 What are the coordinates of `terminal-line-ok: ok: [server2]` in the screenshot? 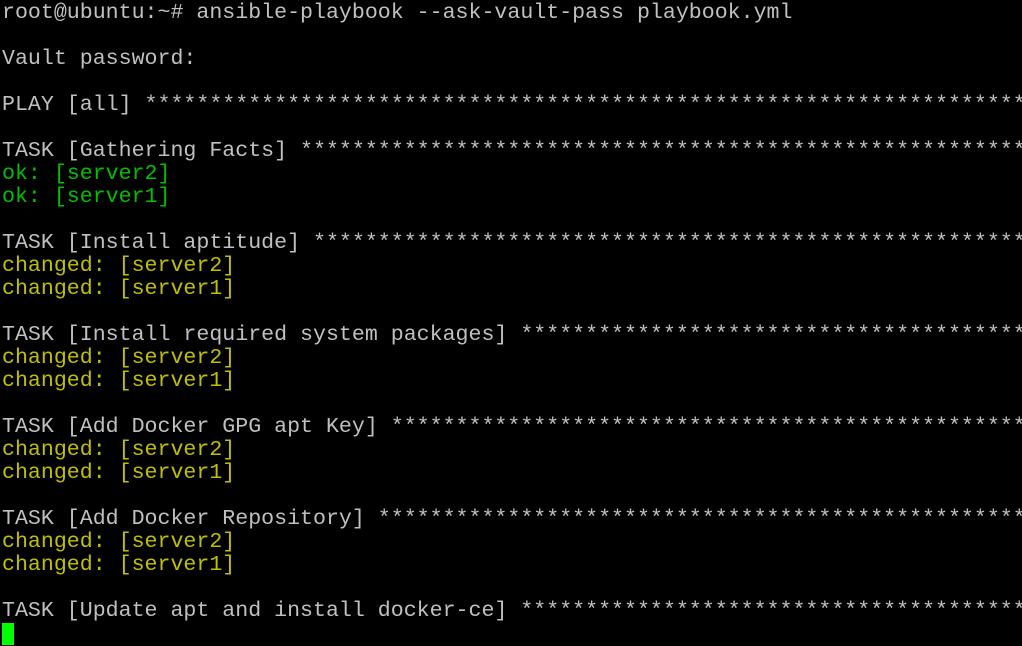 It's located at (86, 174).